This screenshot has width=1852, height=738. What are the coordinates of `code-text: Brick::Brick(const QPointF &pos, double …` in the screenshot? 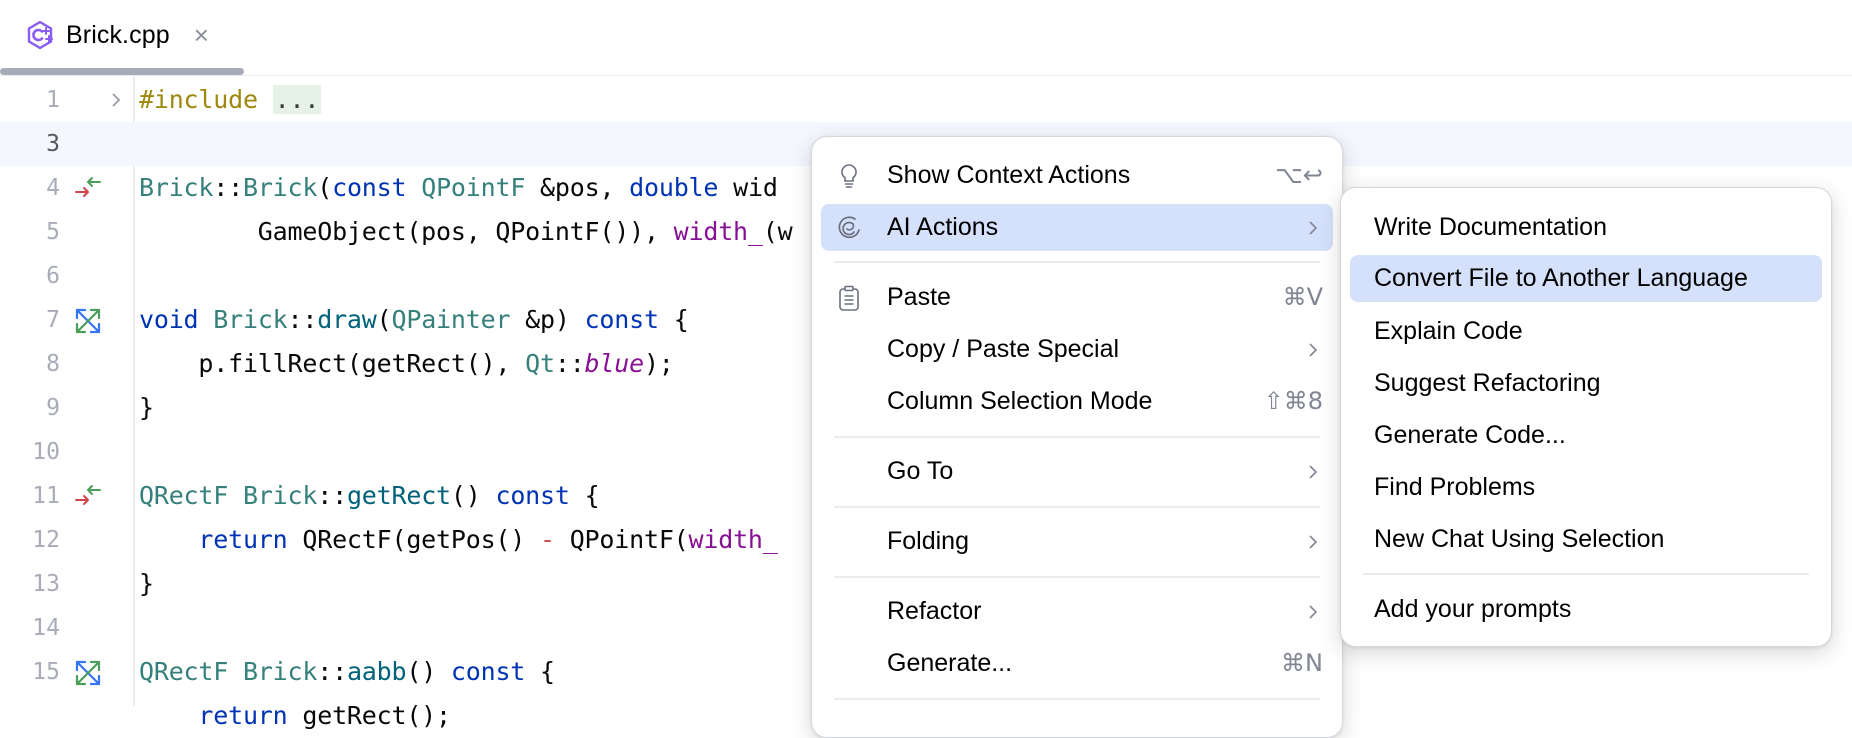 It's located at (458, 187).